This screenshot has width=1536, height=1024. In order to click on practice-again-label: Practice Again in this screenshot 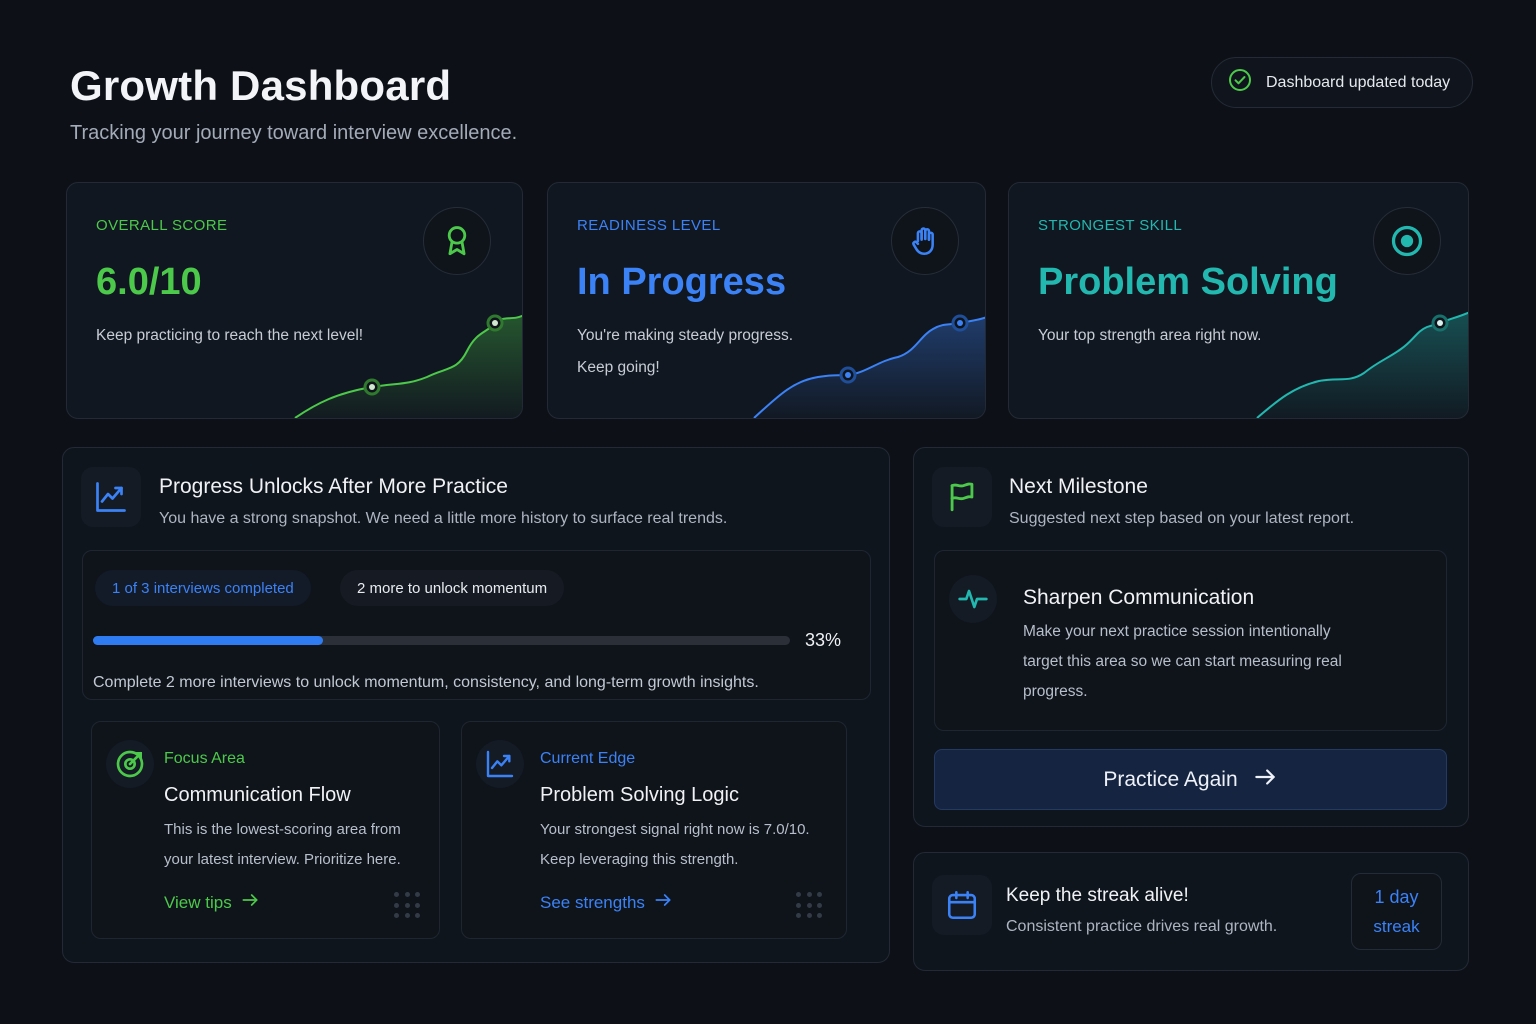, I will do `click(1170, 779)`.